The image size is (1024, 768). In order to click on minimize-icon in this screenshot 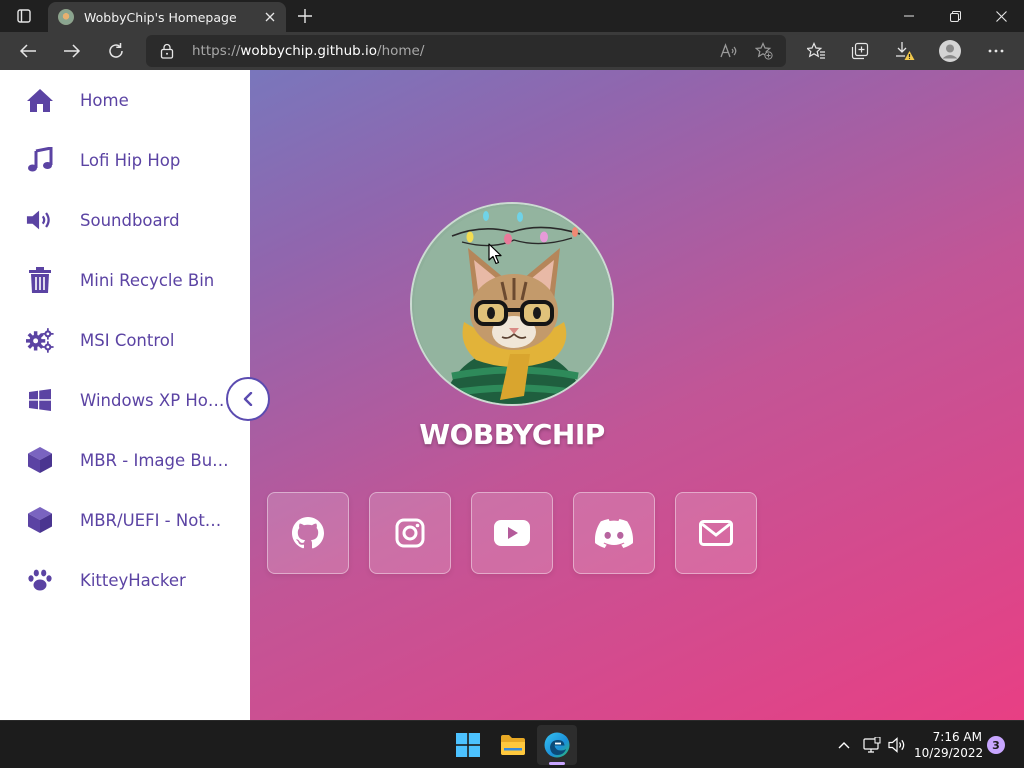, I will do `click(909, 16)`.